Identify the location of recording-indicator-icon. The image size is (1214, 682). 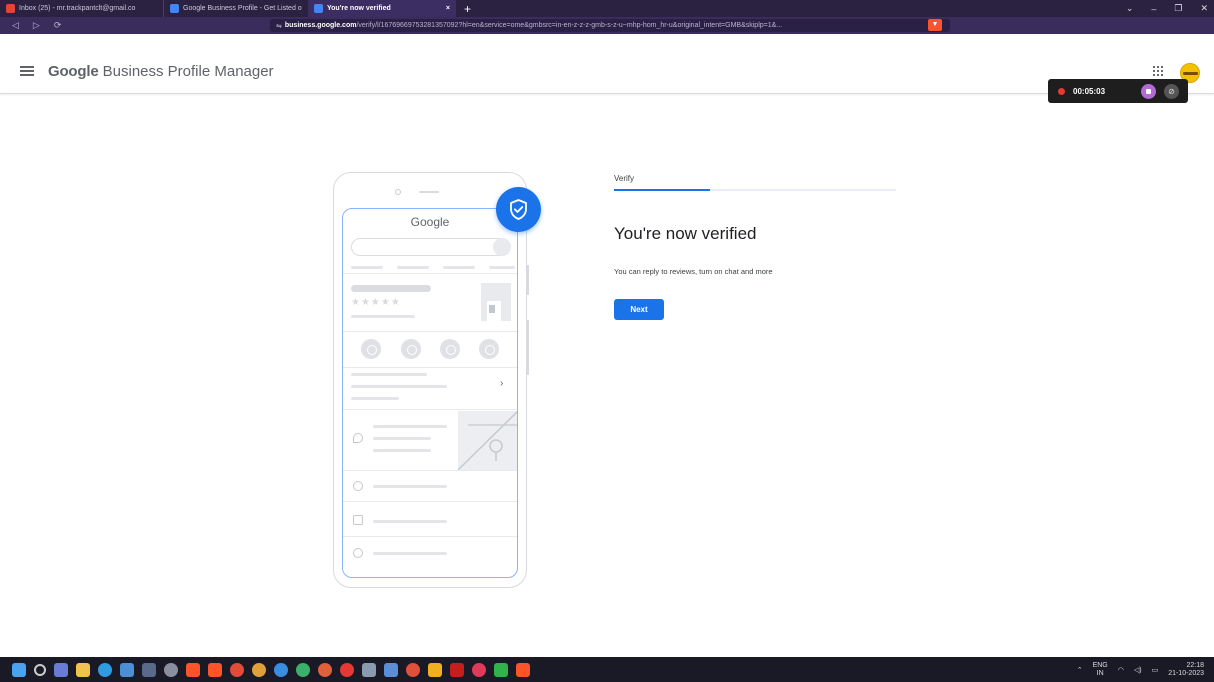
(1061, 91).